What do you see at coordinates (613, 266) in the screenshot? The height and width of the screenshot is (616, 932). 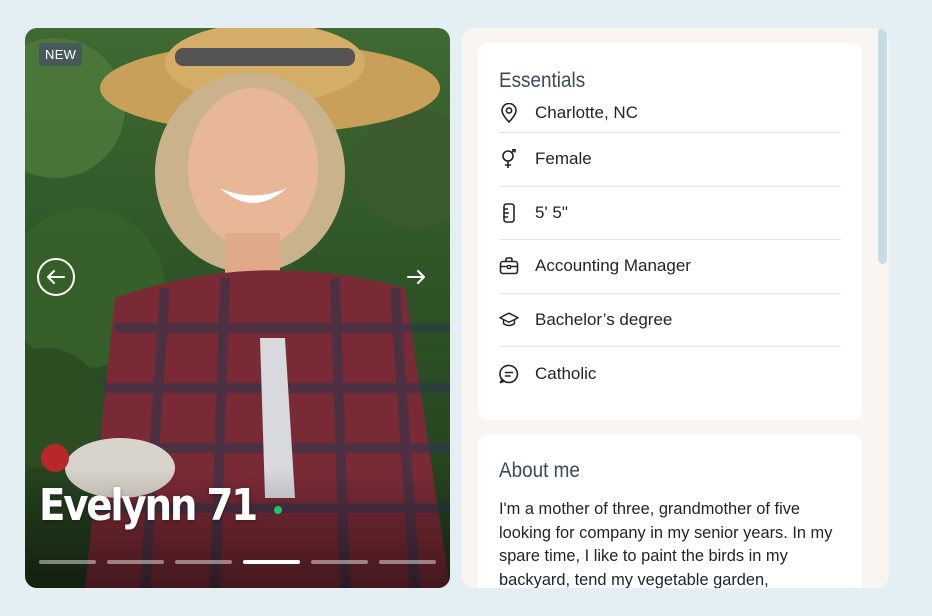 I see `essential-occupation-label: Accounting Manager` at bounding box center [613, 266].